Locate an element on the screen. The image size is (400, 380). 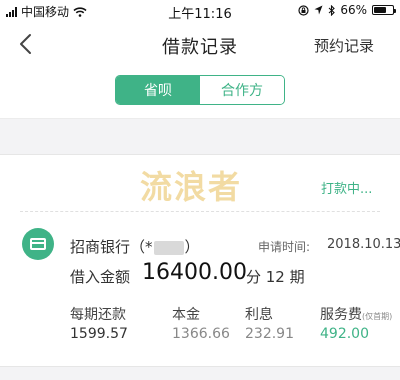
service-fee-note: (仅首期) is located at coordinates (377, 316).